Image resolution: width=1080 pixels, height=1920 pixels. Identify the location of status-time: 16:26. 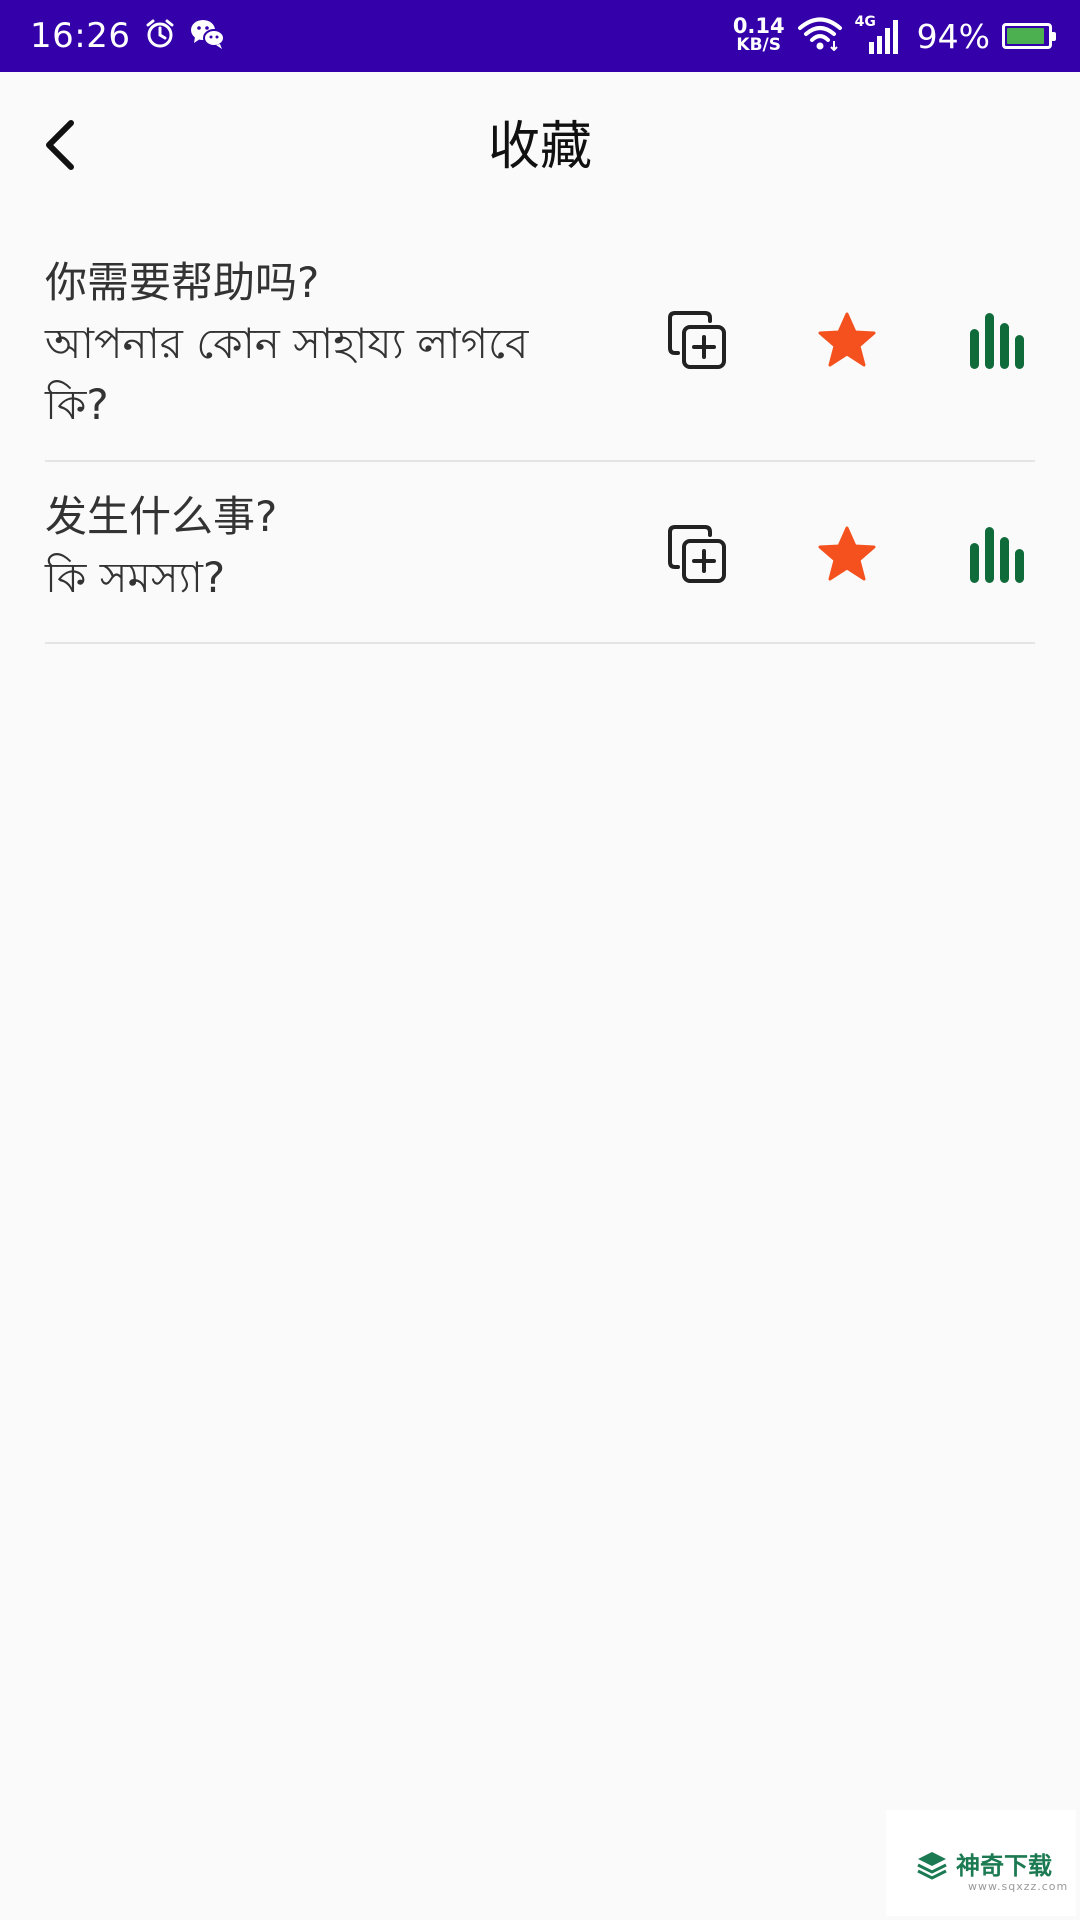
(80, 36).